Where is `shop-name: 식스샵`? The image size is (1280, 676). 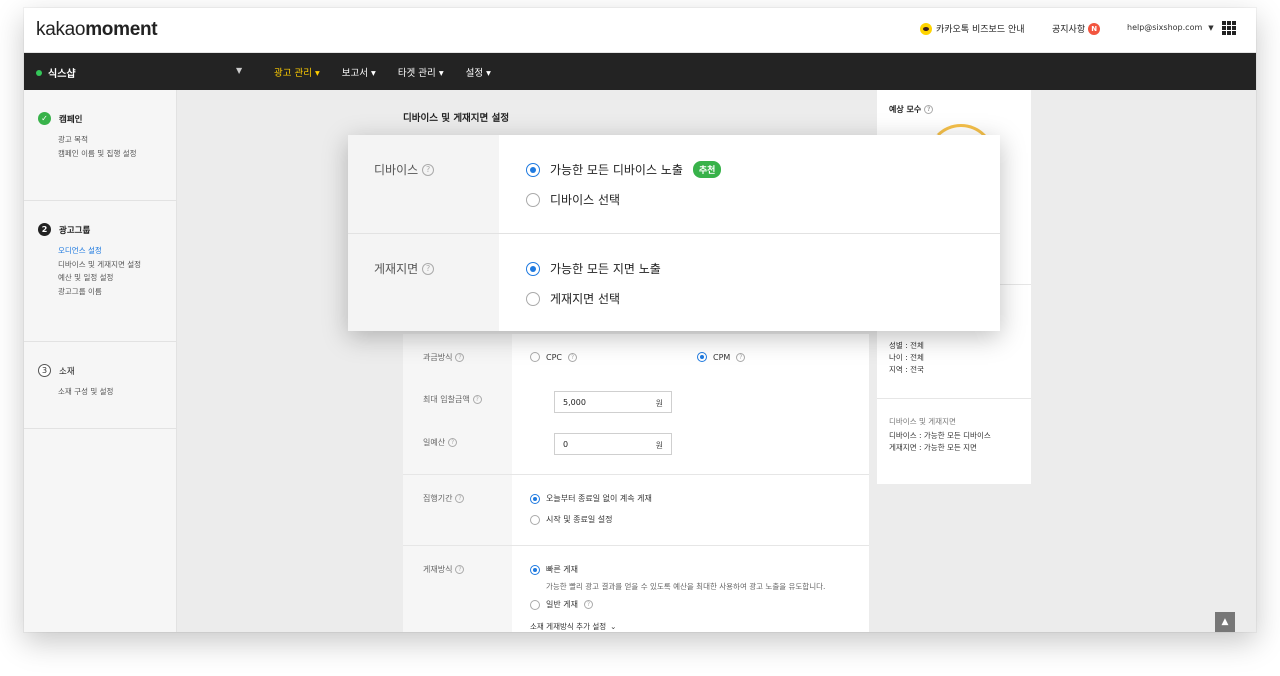 shop-name: 식스샵 is located at coordinates (62, 74).